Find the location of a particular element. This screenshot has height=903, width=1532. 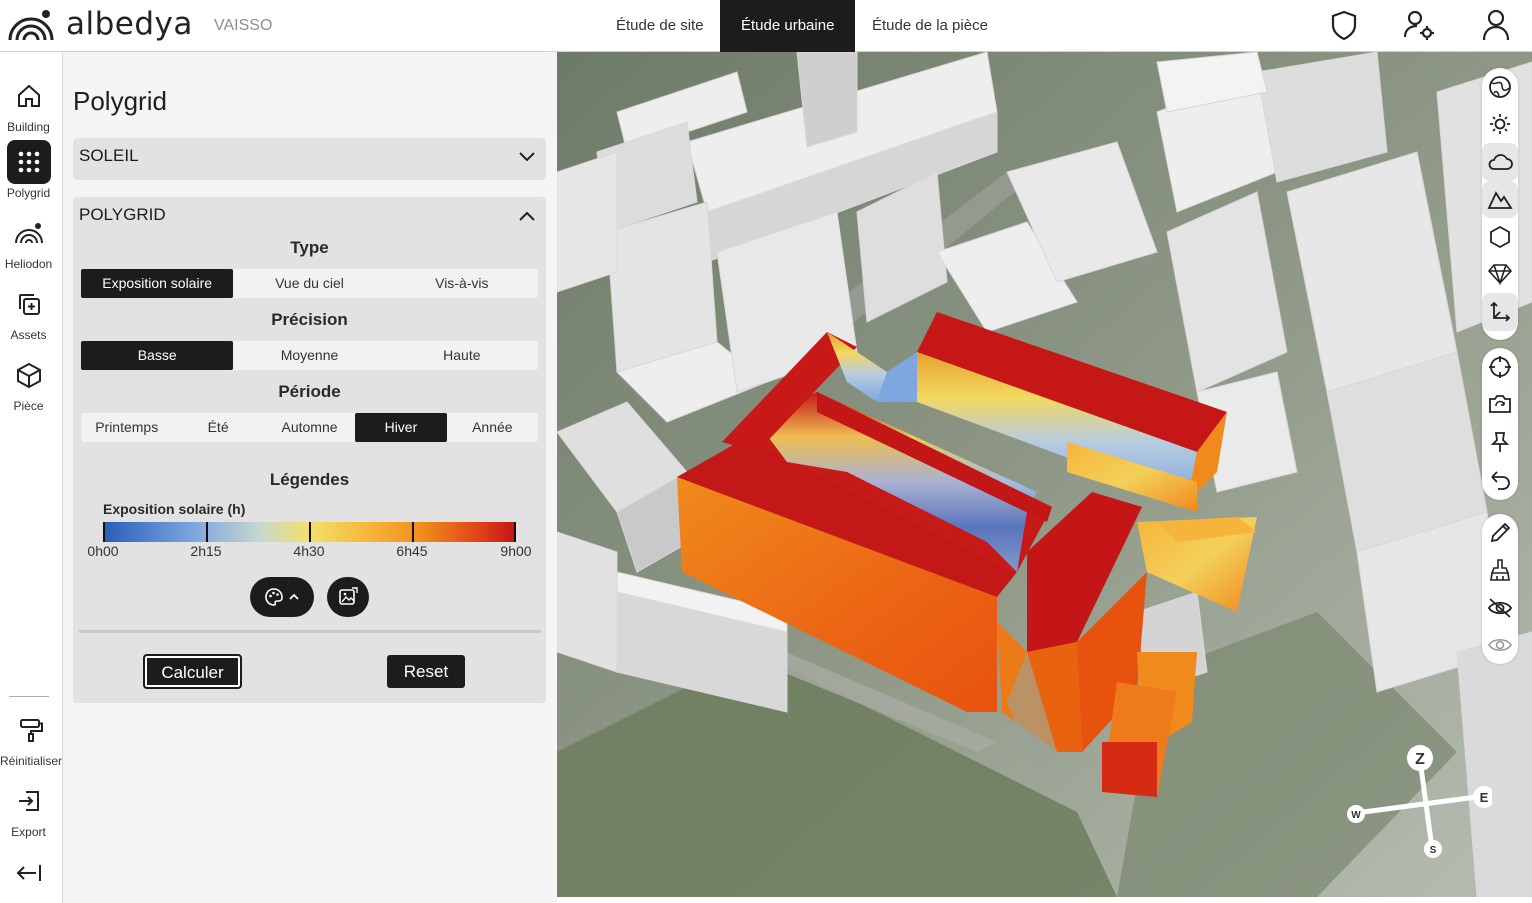

legend-color-bar is located at coordinates (309, 532).